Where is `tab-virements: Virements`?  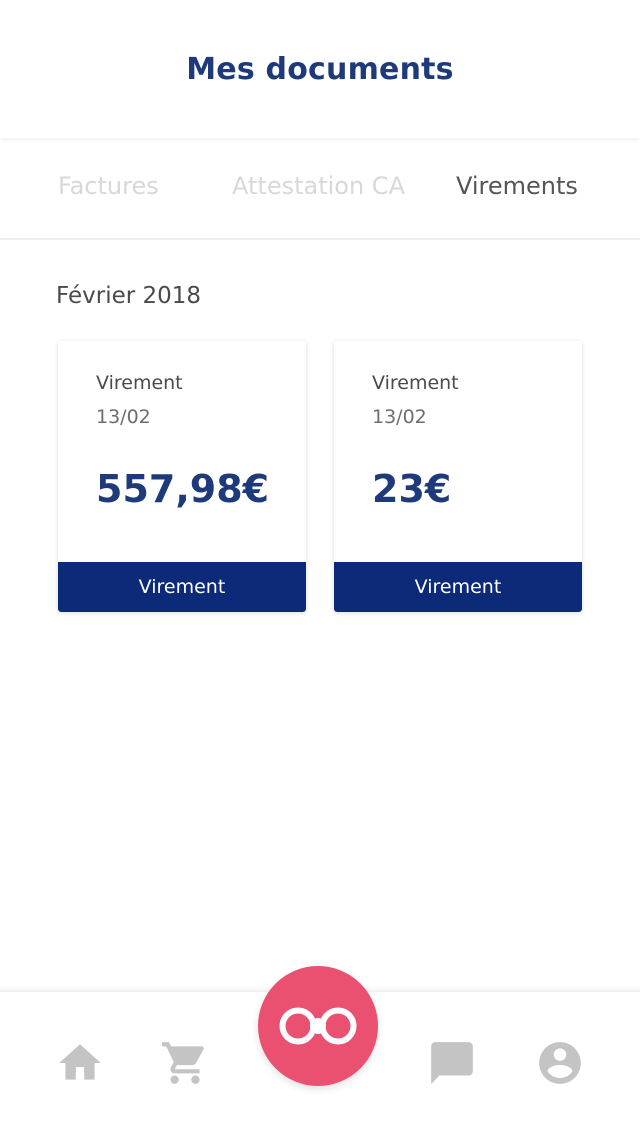
tab-virements: Virements is located at coordinates (517, 186).